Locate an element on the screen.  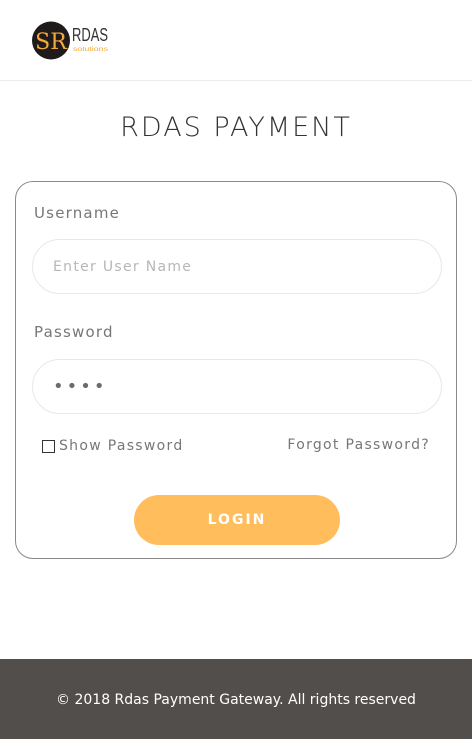
svg-text: solutions is located at coordinates (91, 49).